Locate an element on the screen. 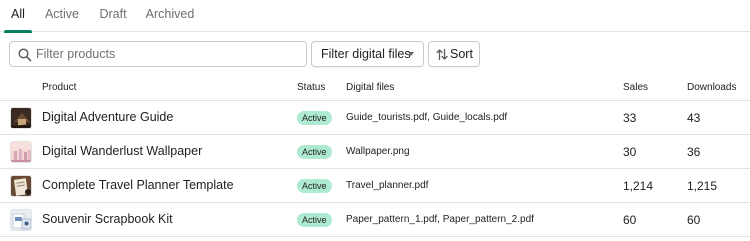 This screenshot has width=750, height=241. header-downloads: Downloads is located at coordinates (711, 87).